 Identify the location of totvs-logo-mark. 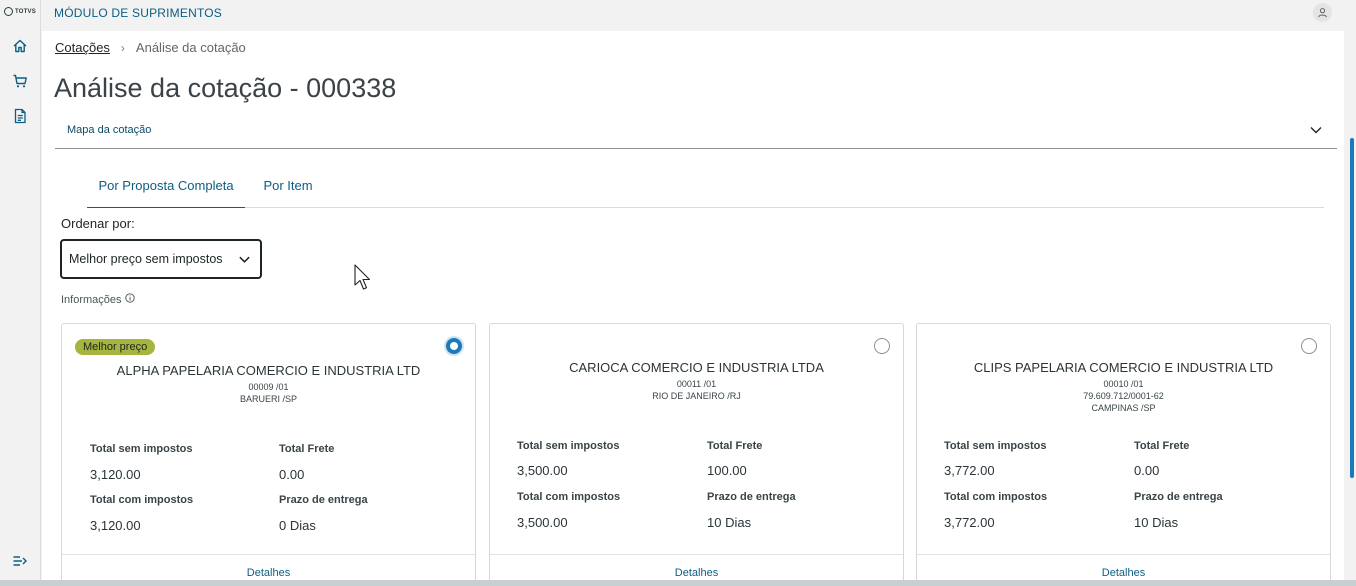
(8, 11).